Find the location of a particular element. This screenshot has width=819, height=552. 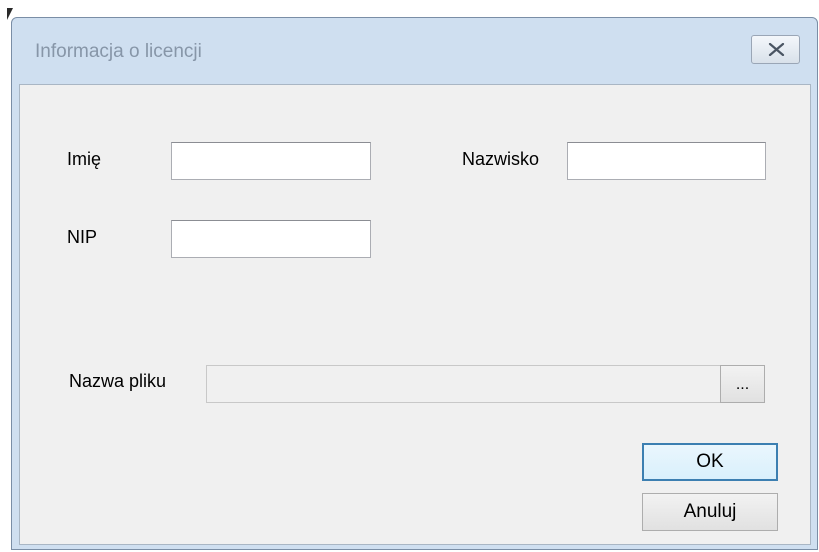

file-name-input is located at coordinates (463, 384).